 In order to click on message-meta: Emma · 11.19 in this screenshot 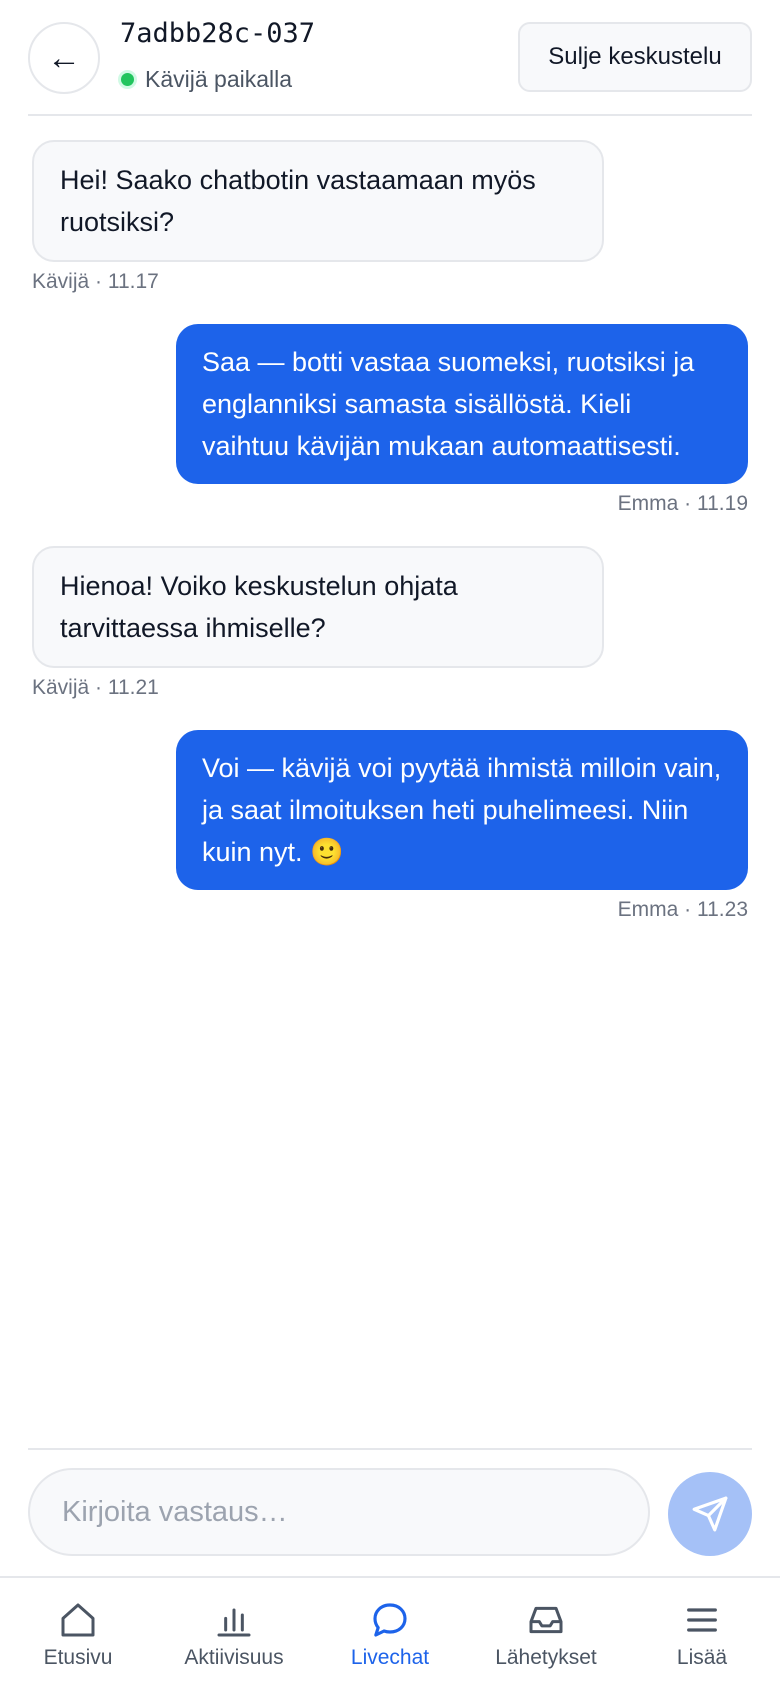, I will do `click(682, 503)`.